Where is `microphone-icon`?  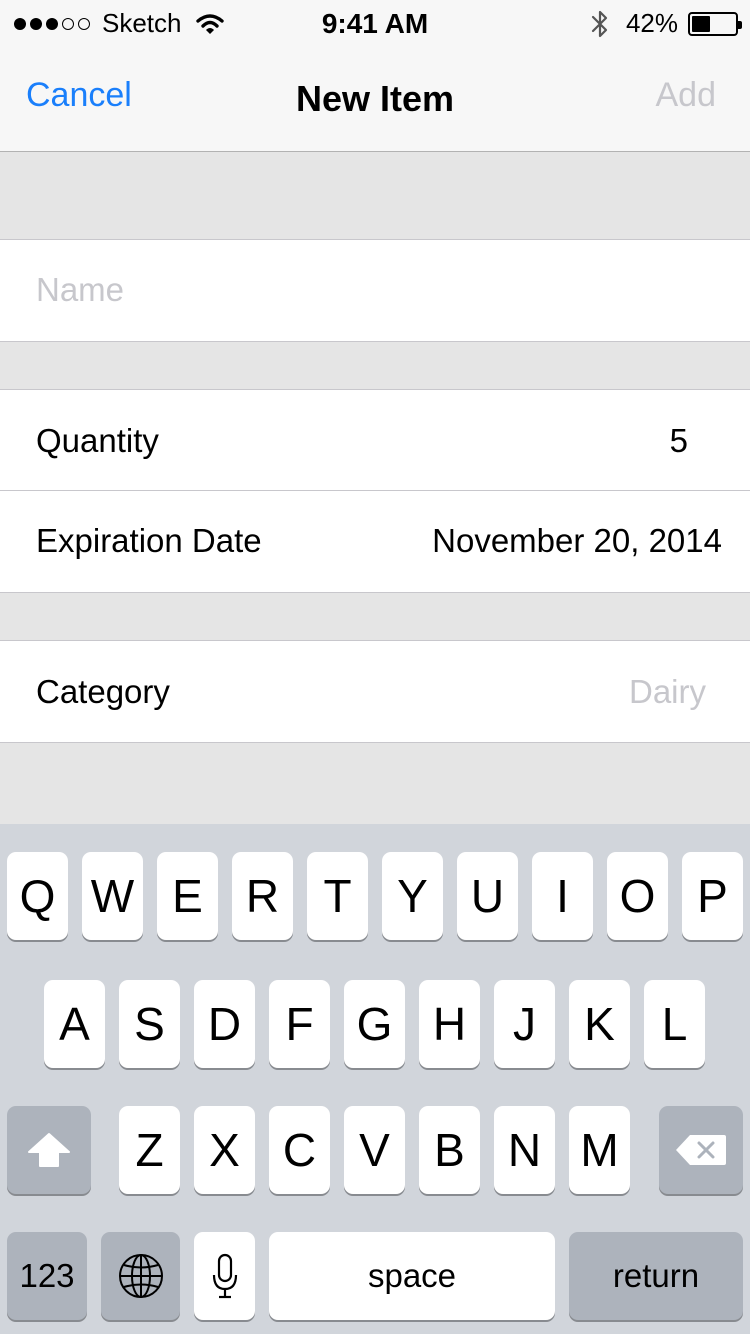
microphone-icon is located at coordinates (224, 1276).